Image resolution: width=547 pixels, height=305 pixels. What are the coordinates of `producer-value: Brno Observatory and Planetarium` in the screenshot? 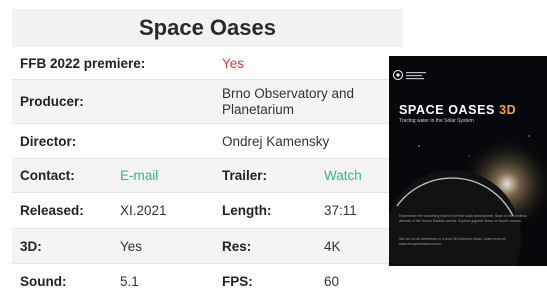 It's located at (288, 101).